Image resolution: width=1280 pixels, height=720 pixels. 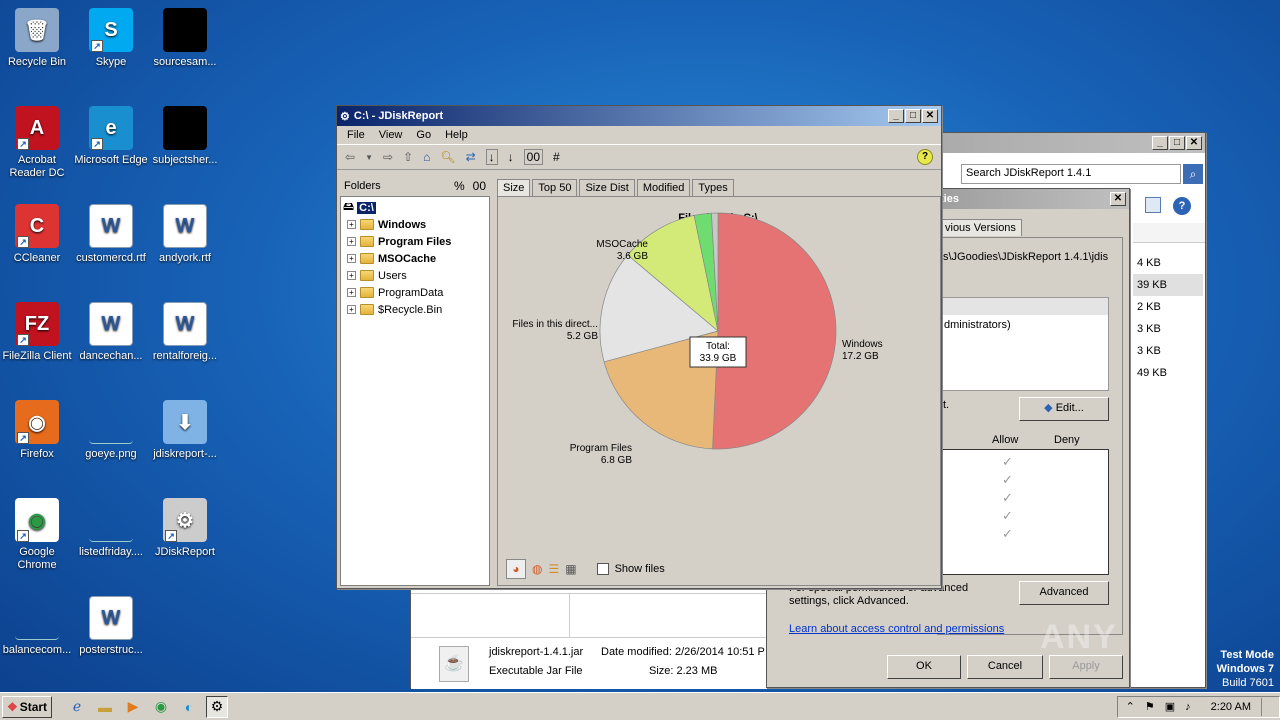 I want to click on menu-view: View, so click(x=391, y=135).